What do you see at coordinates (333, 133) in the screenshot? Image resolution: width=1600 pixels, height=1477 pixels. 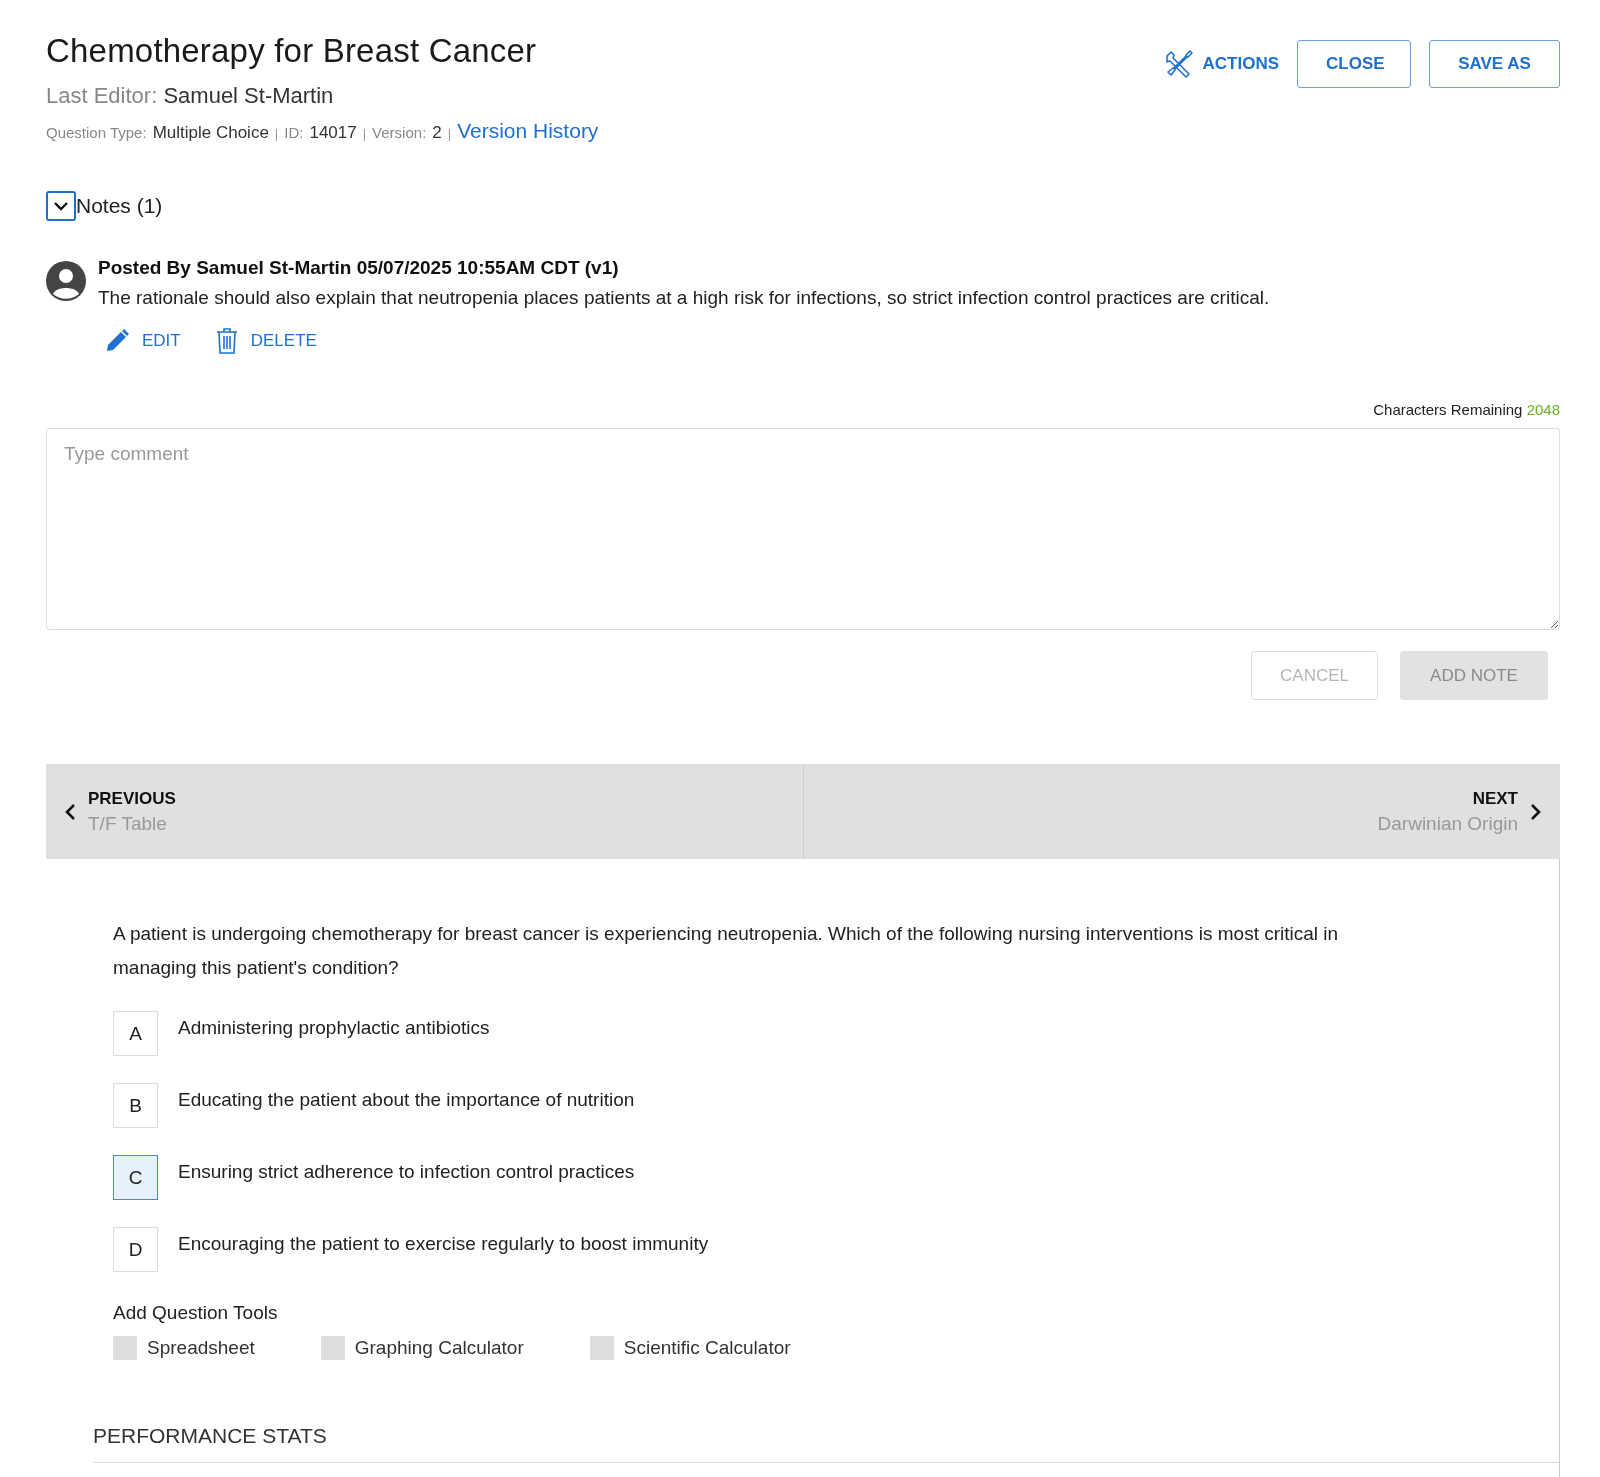 I see `meta-value: 14017` at bounding box center [333, 133].